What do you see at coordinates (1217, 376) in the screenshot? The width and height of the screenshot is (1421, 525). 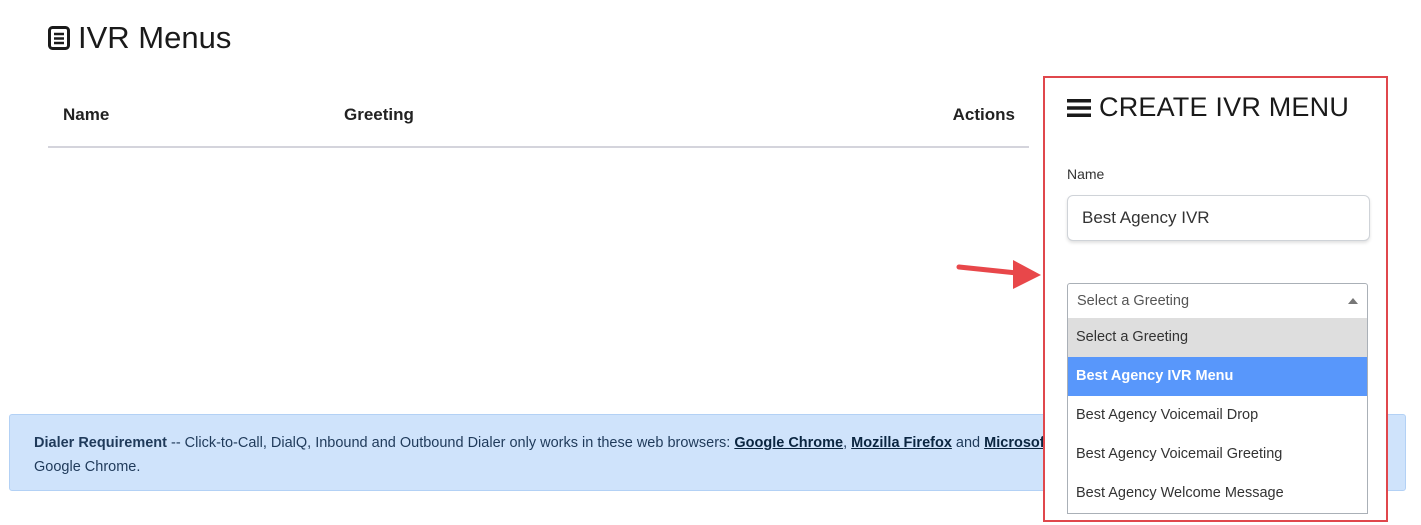 I see `greeting-option: Best Agency IVR Menu` at bounding box center [1217, 376].